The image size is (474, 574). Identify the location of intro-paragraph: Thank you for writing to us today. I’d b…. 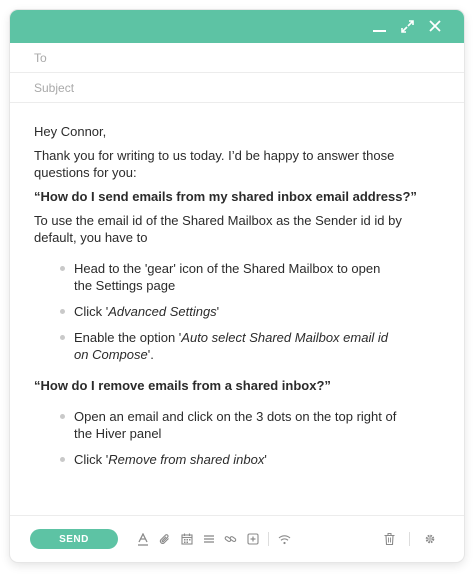
(214, 164).